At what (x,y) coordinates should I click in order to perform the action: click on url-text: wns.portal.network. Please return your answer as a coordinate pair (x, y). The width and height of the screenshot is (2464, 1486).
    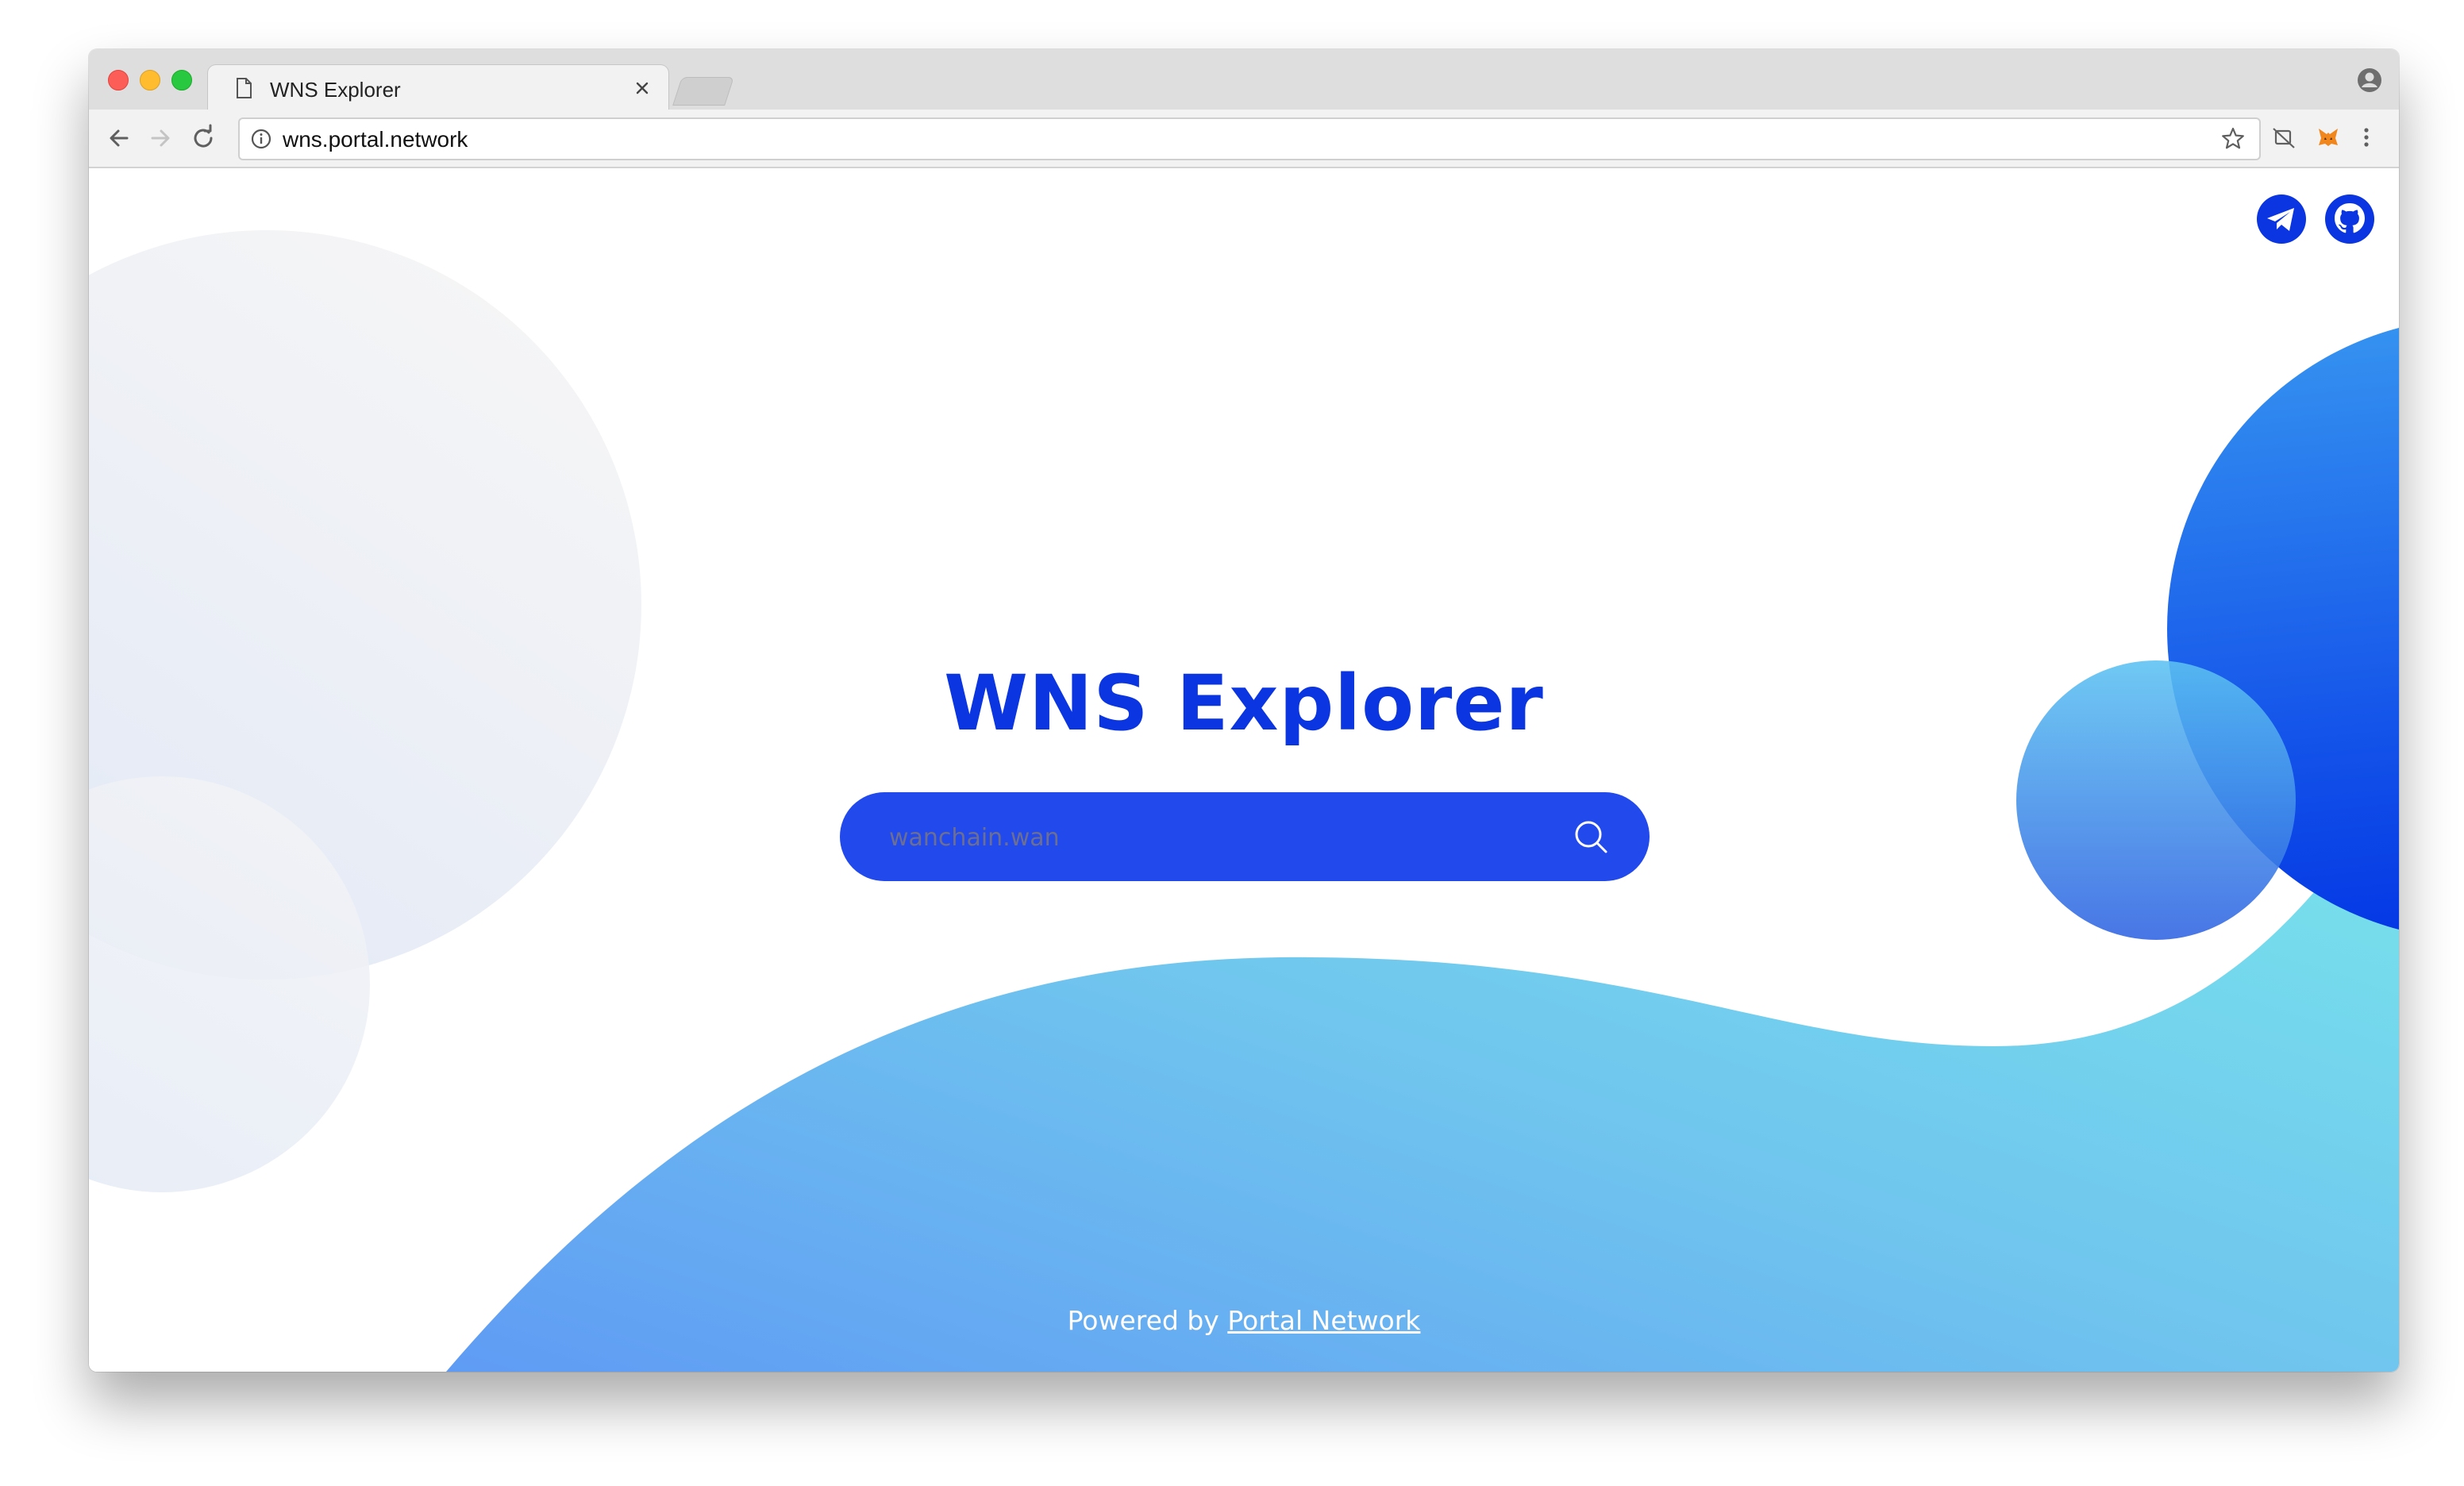
    Looking at the image, I should click on (375, 139).